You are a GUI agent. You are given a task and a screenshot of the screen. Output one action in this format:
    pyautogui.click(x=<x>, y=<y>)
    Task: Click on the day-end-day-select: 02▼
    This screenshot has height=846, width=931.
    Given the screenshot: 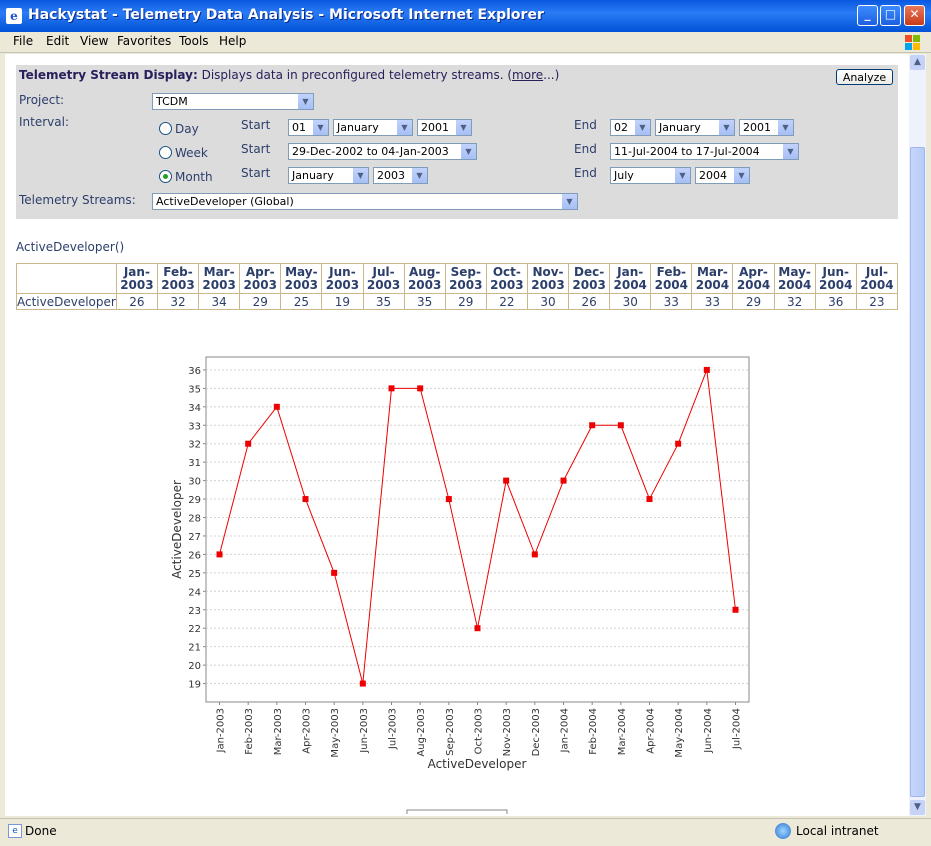 What is the action you would take?
    pyautogui.click(x=630, y=127)
    